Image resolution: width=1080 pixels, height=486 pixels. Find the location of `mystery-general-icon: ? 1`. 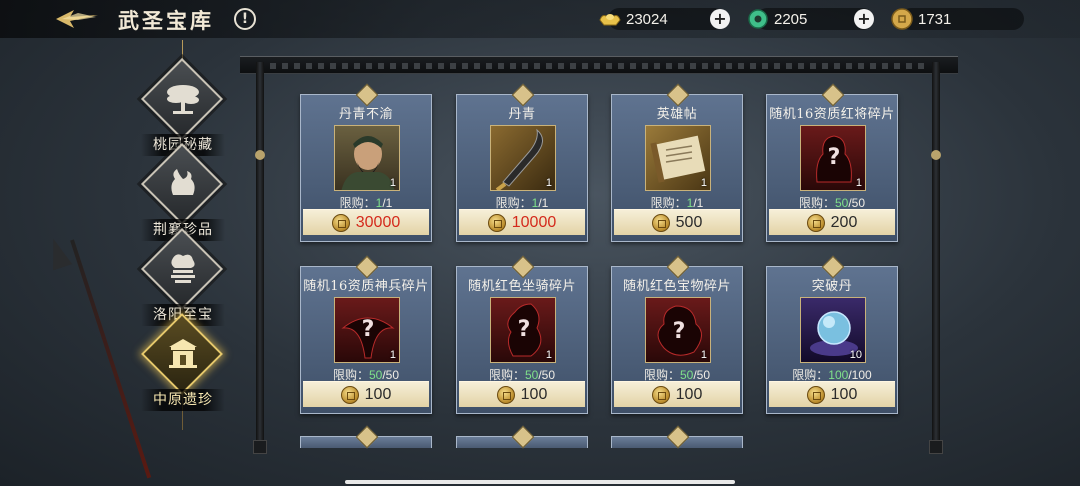

mystery-general-icon: ? 1 is located at coordinates (833, 158).